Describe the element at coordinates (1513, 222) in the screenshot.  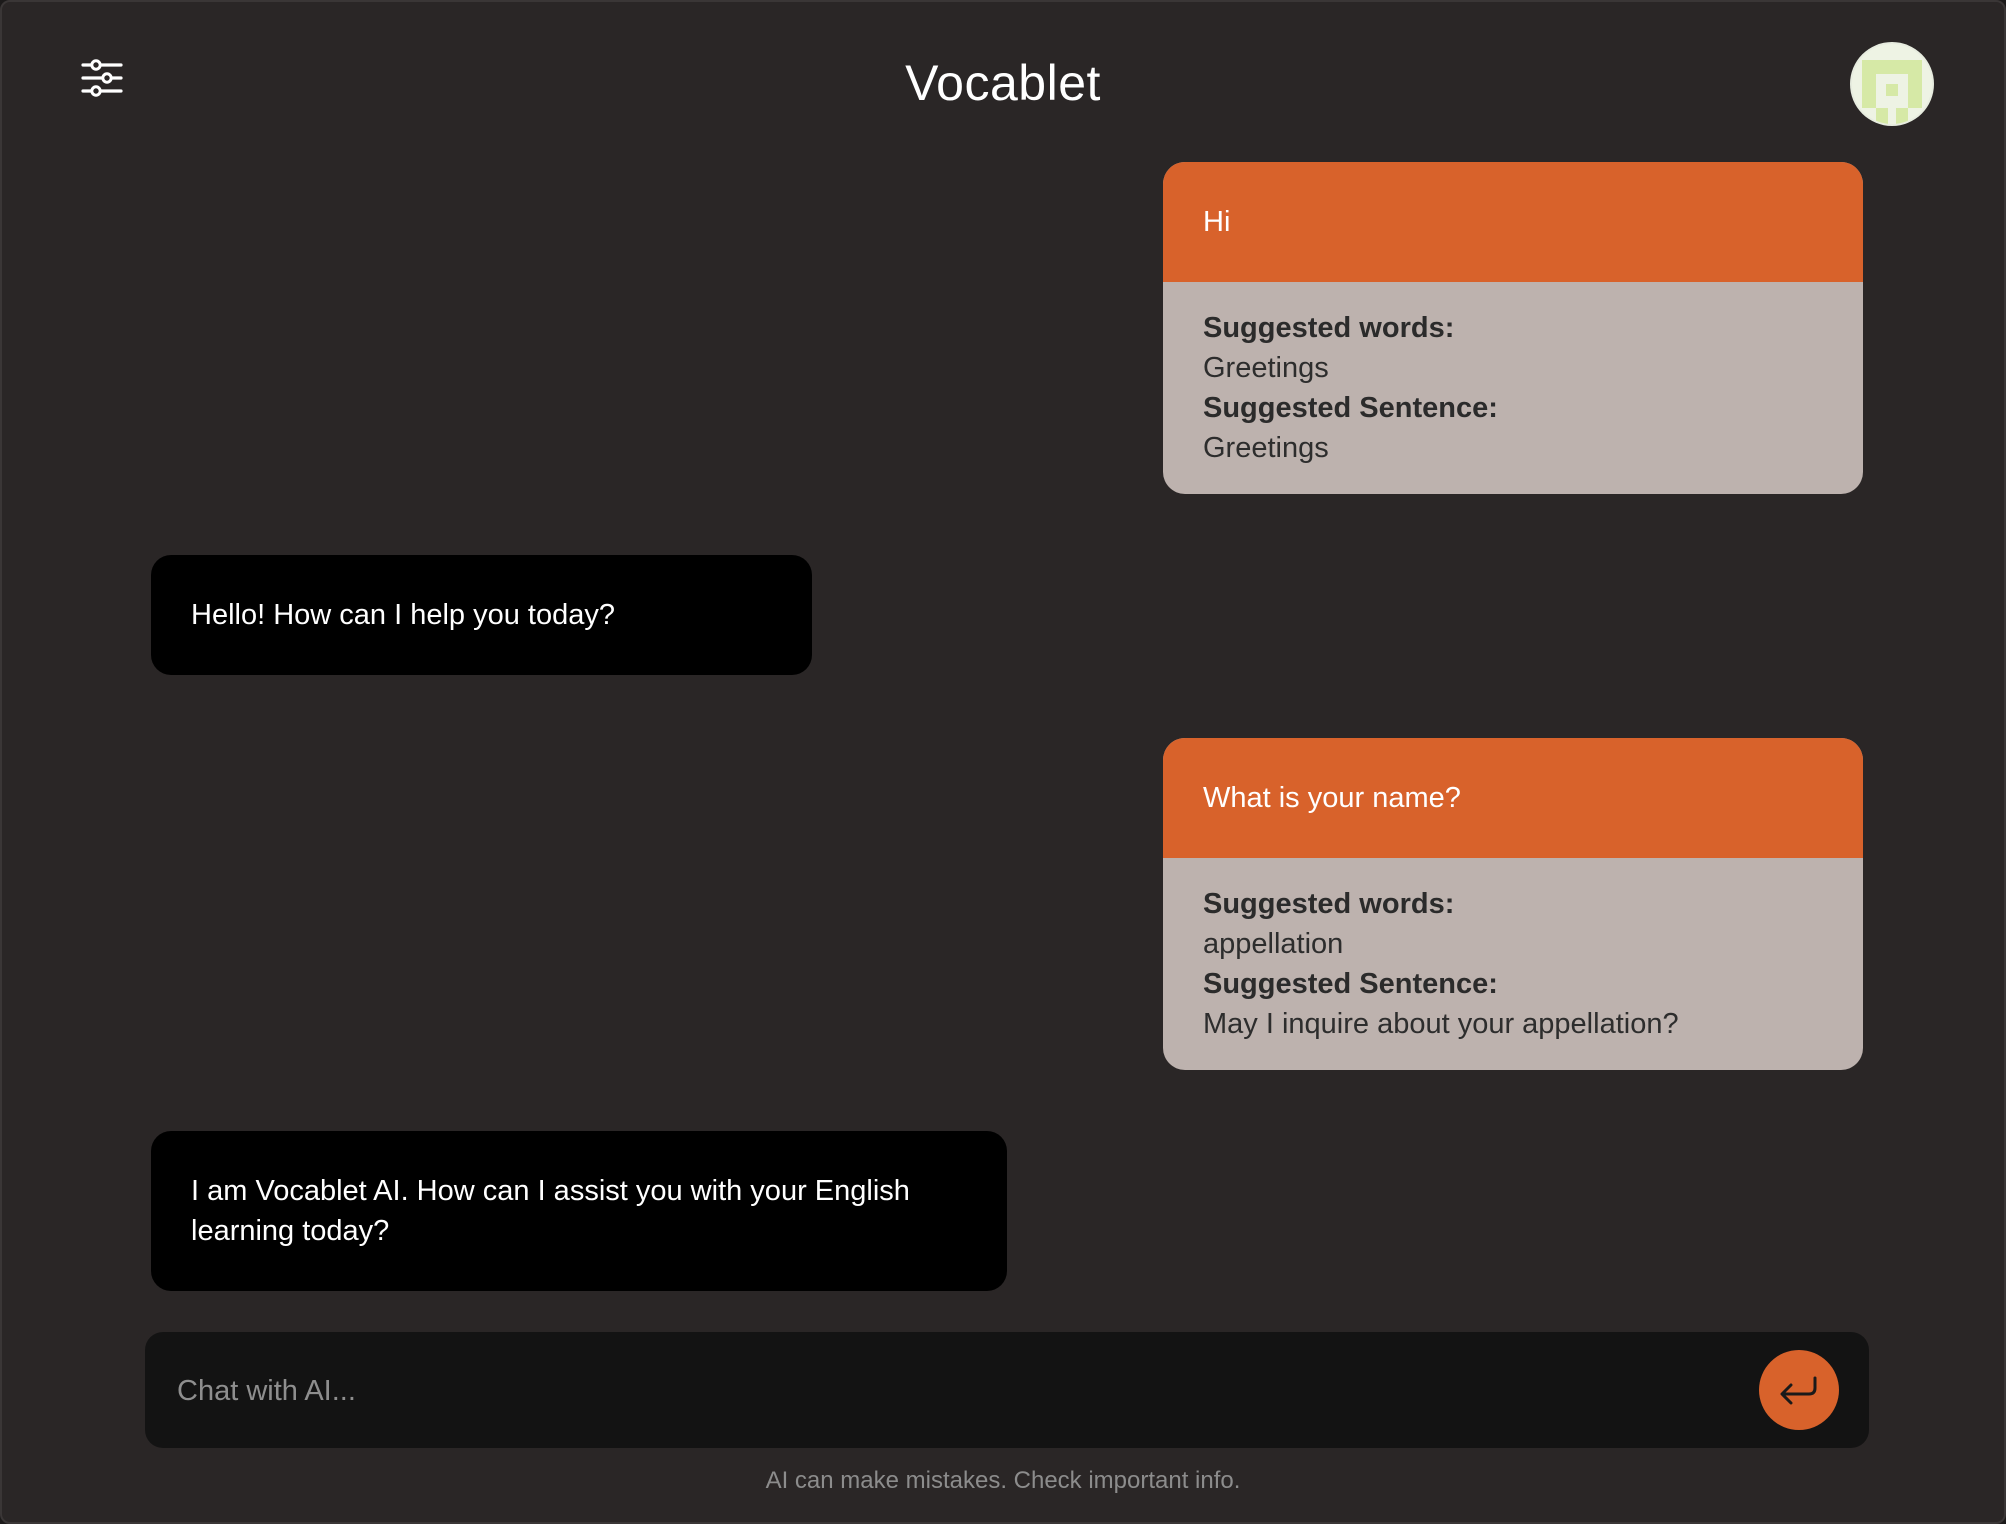
I see `user-message-text: Hi` at that location.